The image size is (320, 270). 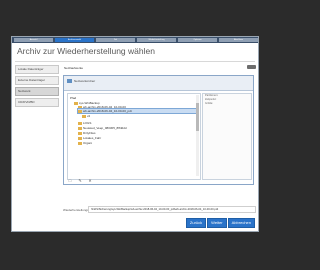 What do you see at coordinates (85, 81) in the screenshot?
I see `browser-header-label: Netzwerkordner` at bounding box center [85, 81].